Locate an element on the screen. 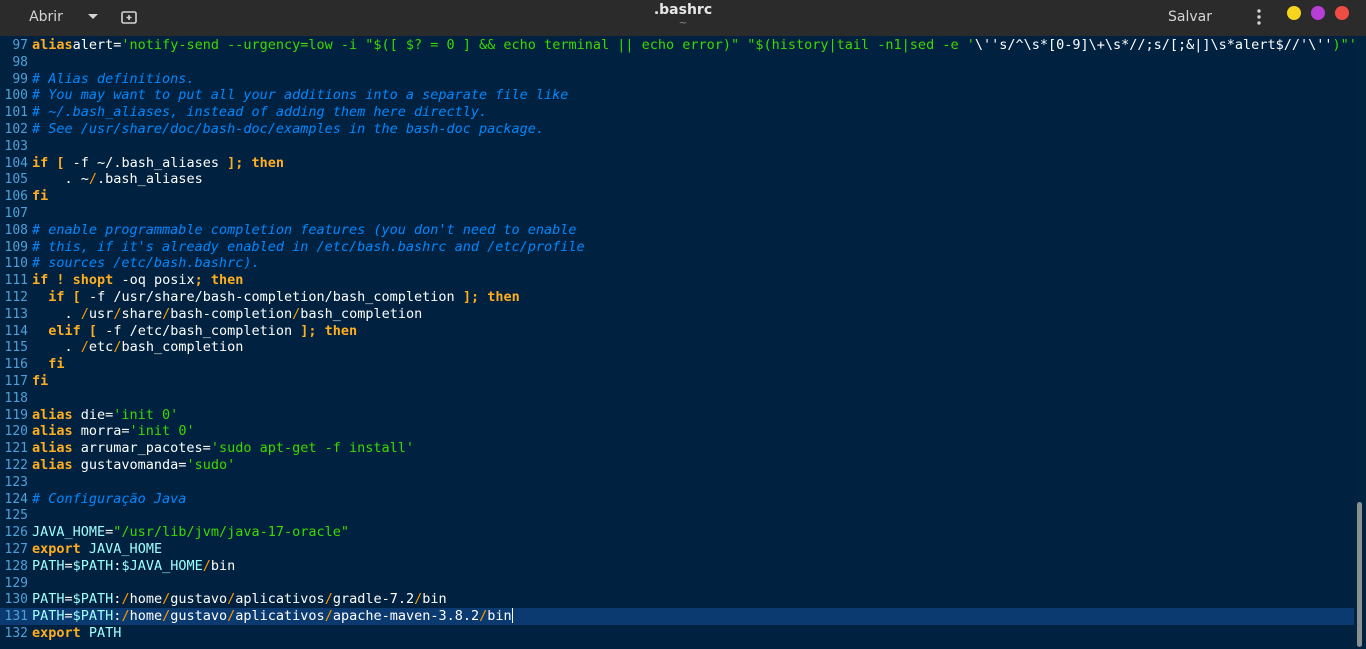 This screenshot has width=1366, height=649. code-line: 120 alias morra='init 0' is located at coordinates (677, 431).